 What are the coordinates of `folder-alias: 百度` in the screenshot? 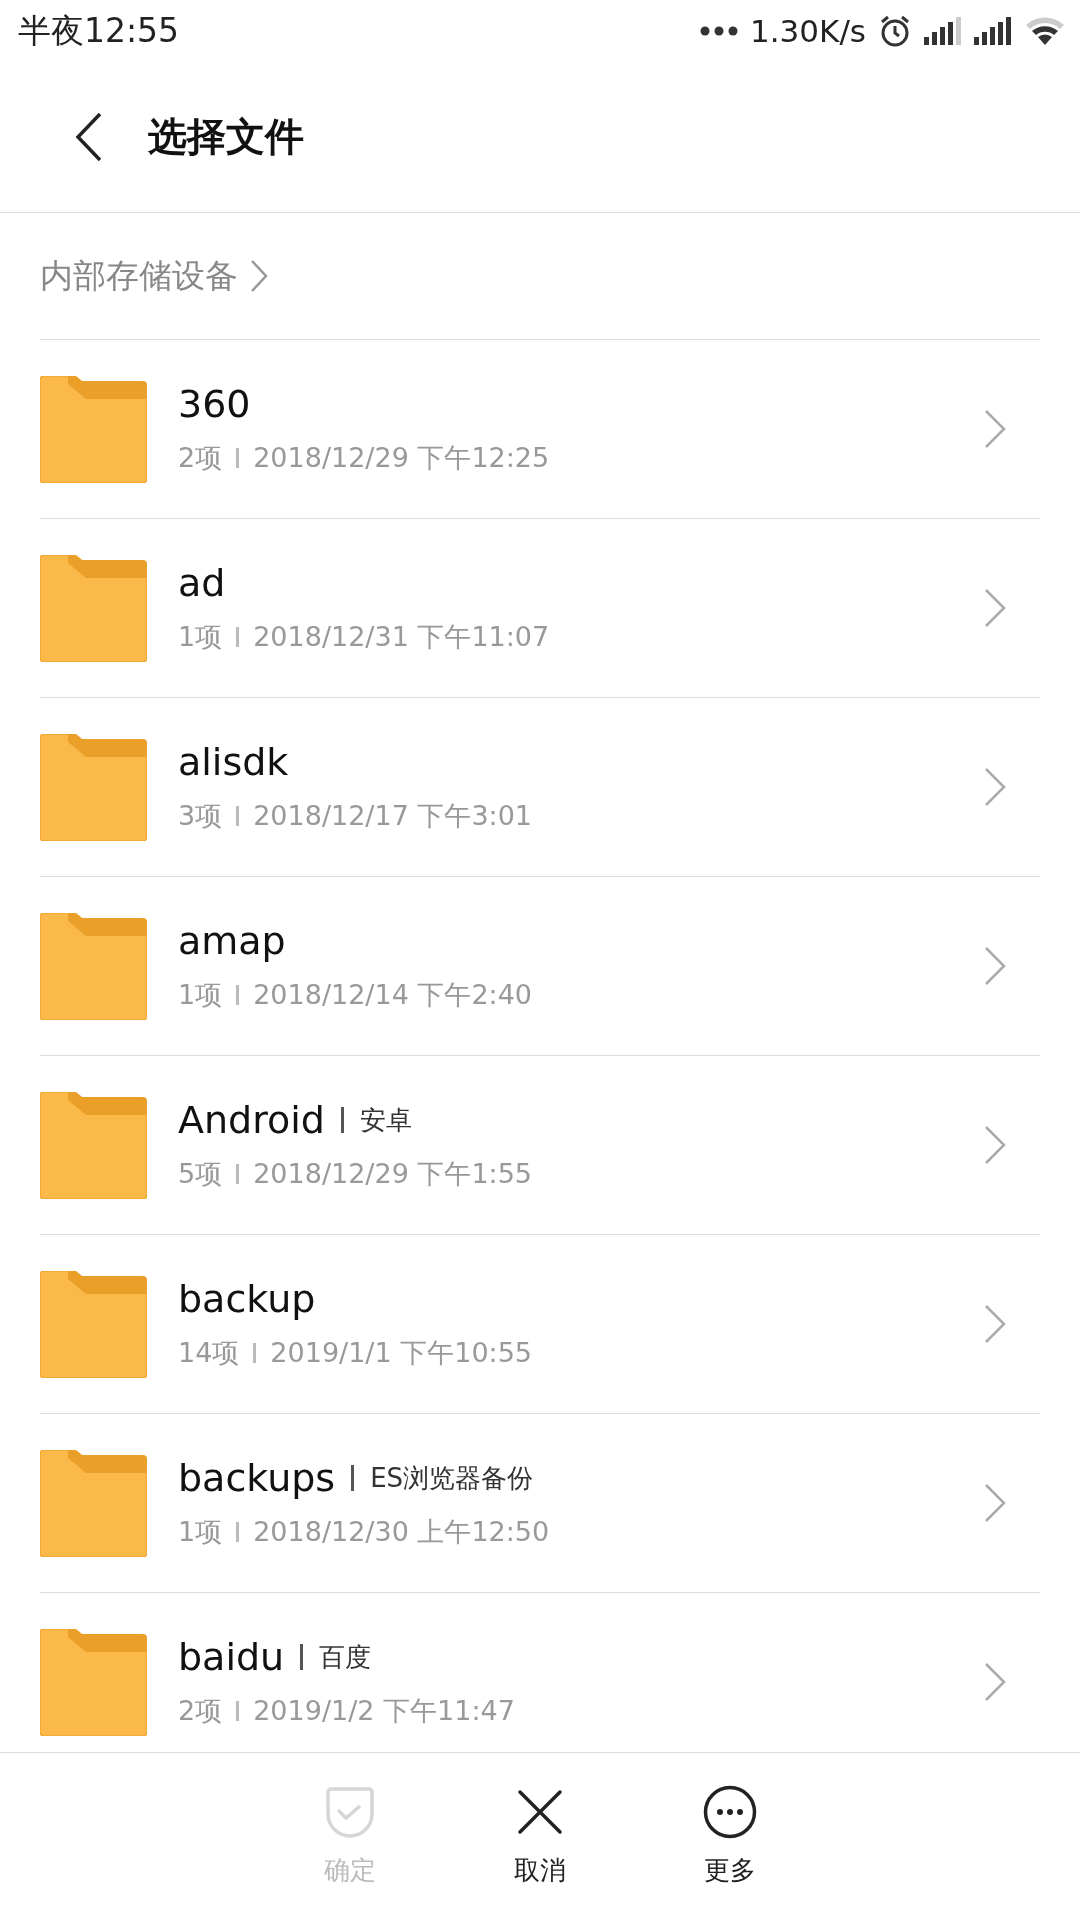 It's located at (345, 1657).